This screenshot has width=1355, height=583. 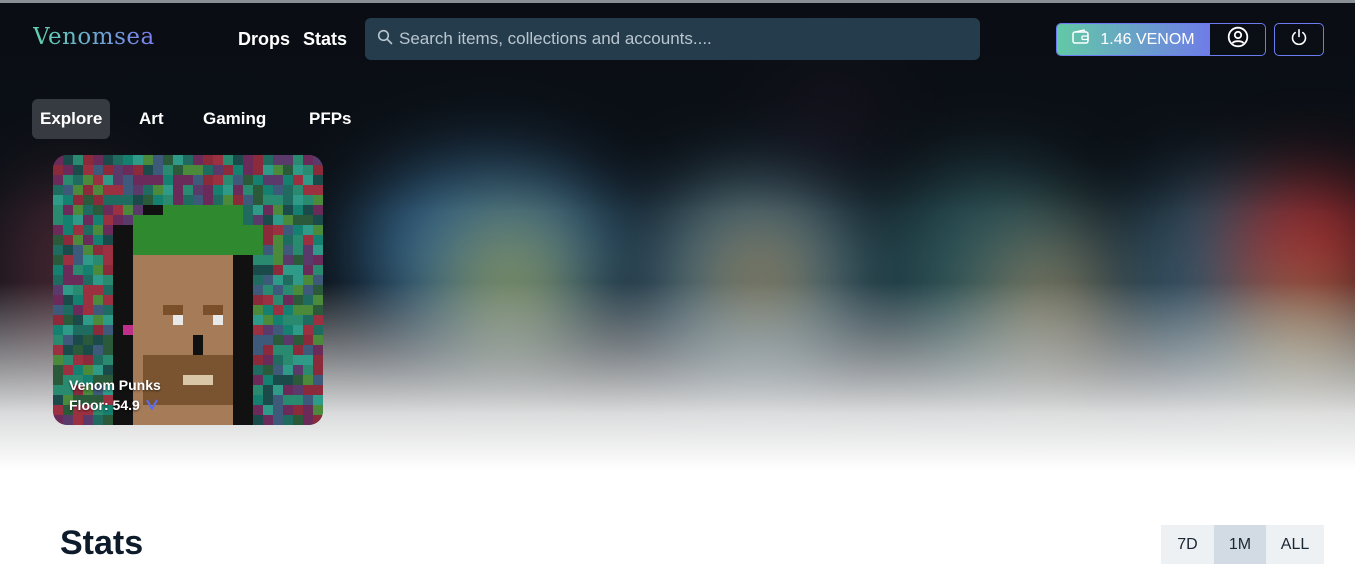 I want to click on wallet-icon, so click(x=1081, y=39).